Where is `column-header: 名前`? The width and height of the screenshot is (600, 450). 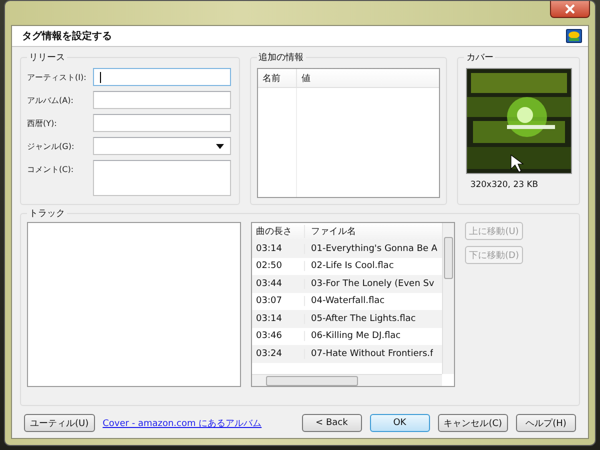
column-header: 名前 is located at coordinates (277, 78).